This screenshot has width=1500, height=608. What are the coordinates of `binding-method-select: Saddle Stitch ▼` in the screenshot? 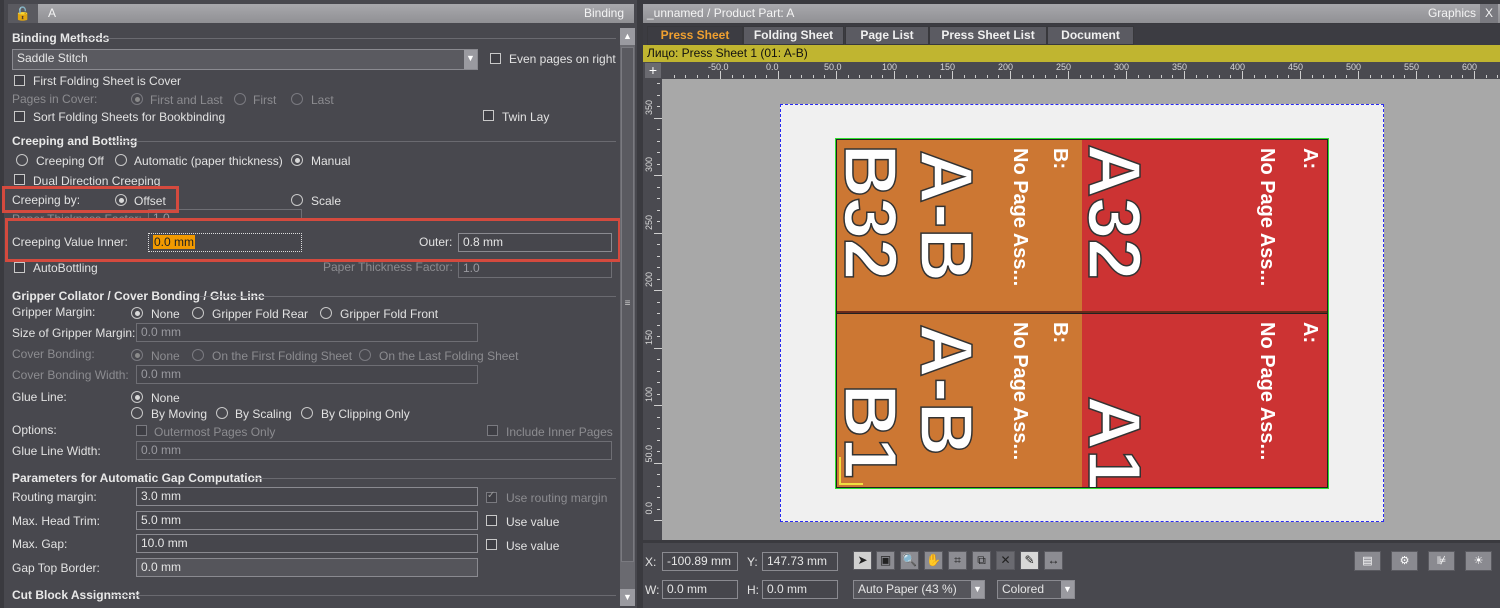 It's located at (245, 59).